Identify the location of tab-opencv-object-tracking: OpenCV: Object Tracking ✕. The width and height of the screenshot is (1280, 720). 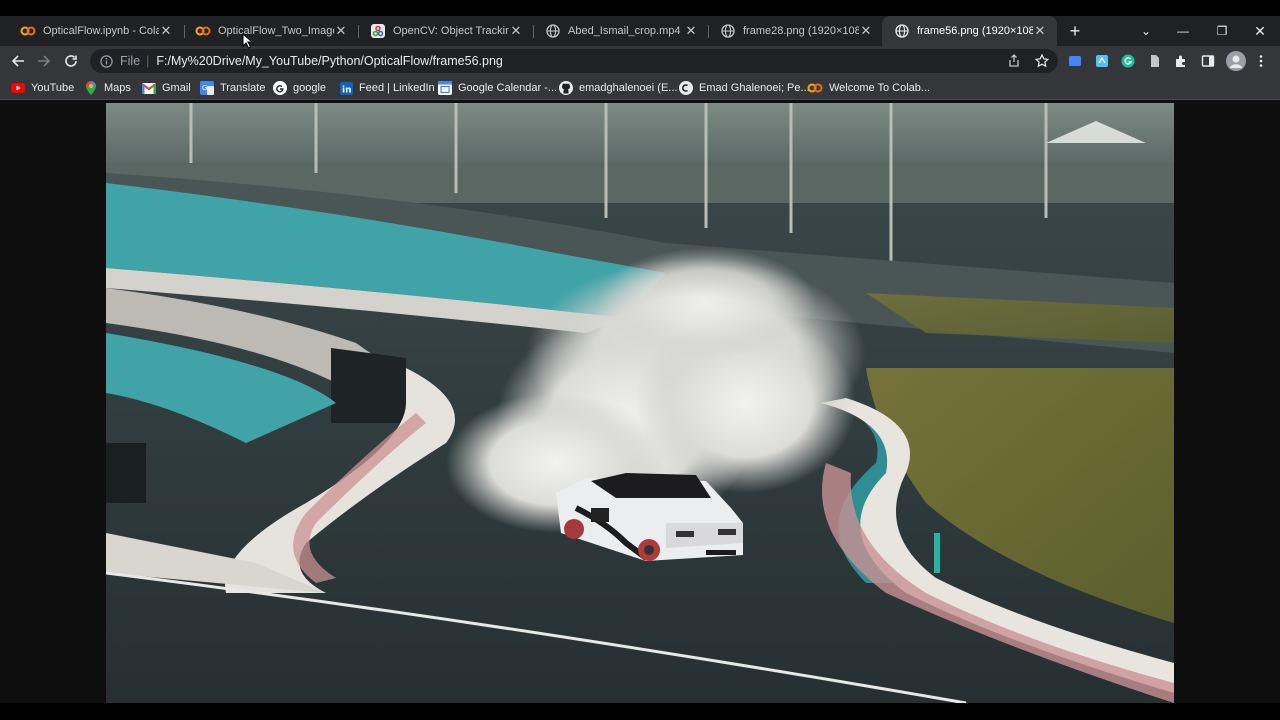
(445, 31).